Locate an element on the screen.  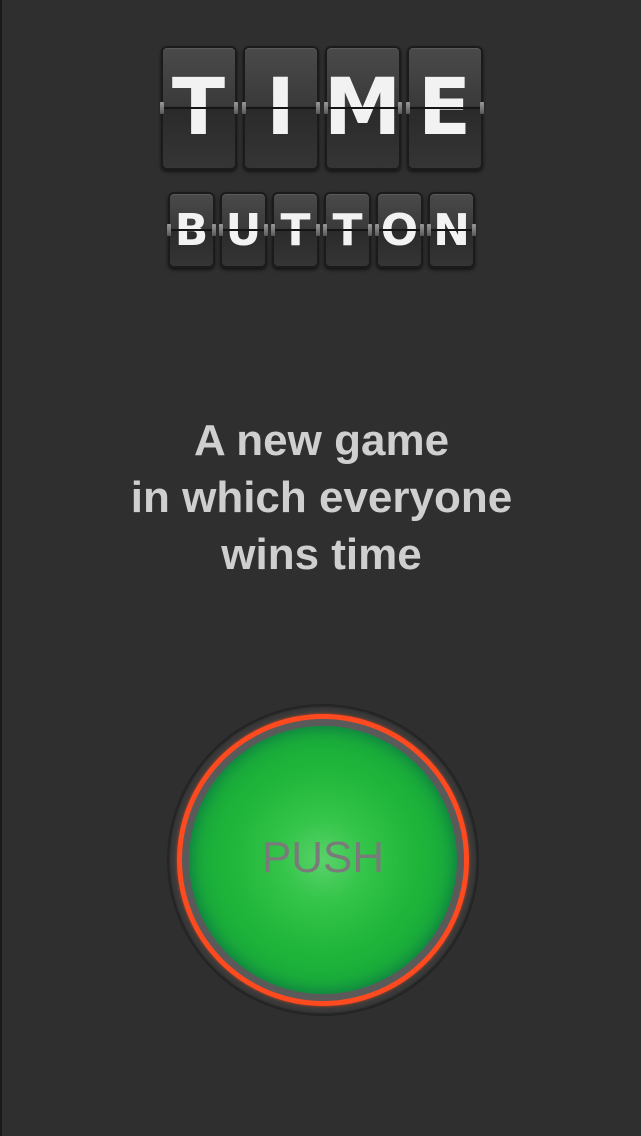
logo-tile: N is located at coordinates (451, 230).